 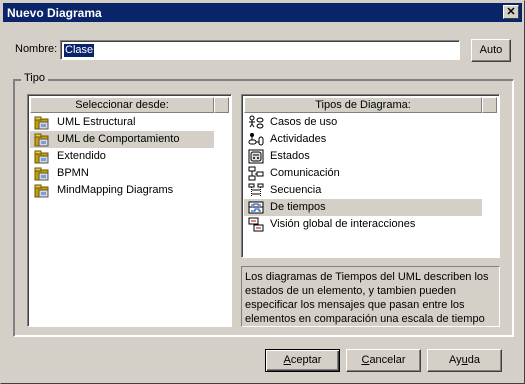 What do you see at coordinates (296, 190) in the screenshot?
I see `diagram-type-label: Secuencia` at bounding box center [296, 190].